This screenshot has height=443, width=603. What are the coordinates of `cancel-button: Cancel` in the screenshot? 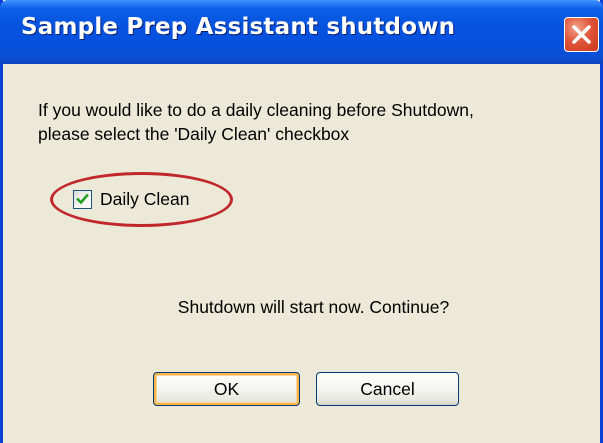 It's located at (387, 389).